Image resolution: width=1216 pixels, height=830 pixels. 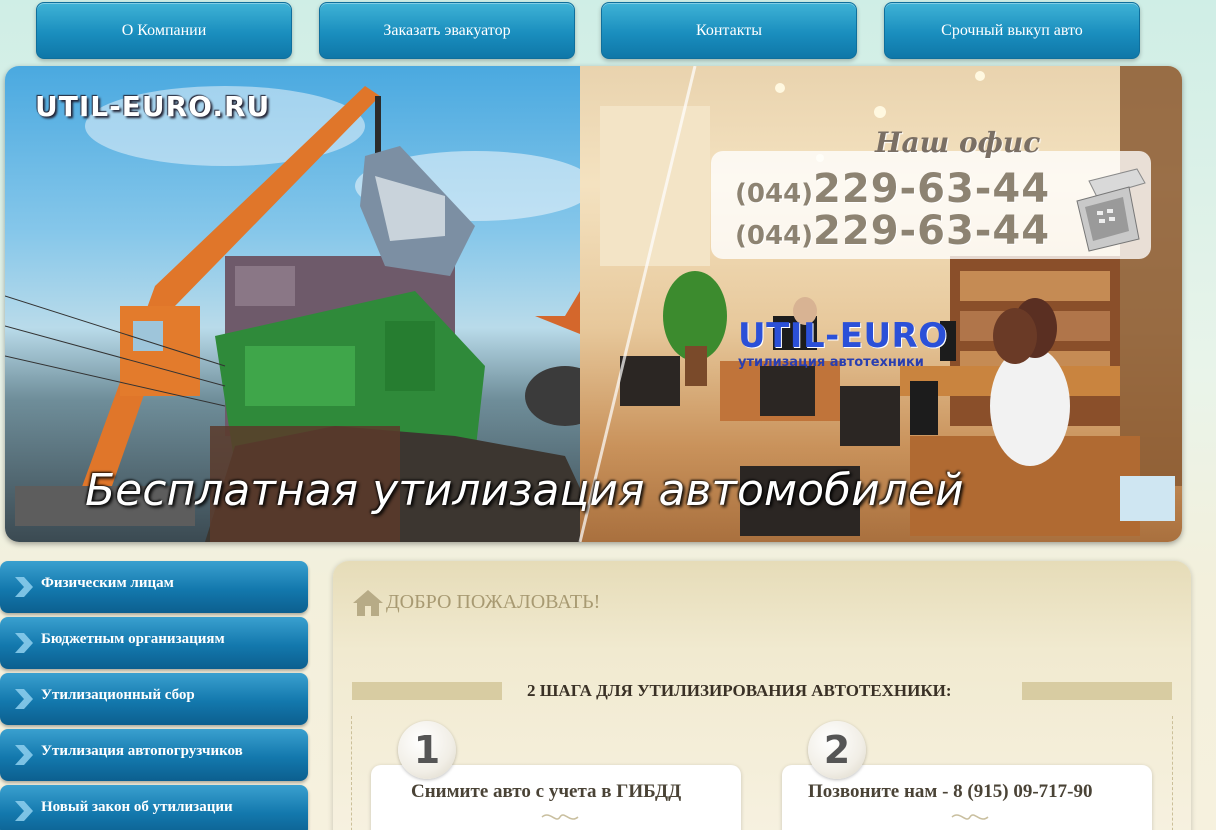 I want to click on brand-tagline: утилизация автотехники, so click(x=831, y=362).